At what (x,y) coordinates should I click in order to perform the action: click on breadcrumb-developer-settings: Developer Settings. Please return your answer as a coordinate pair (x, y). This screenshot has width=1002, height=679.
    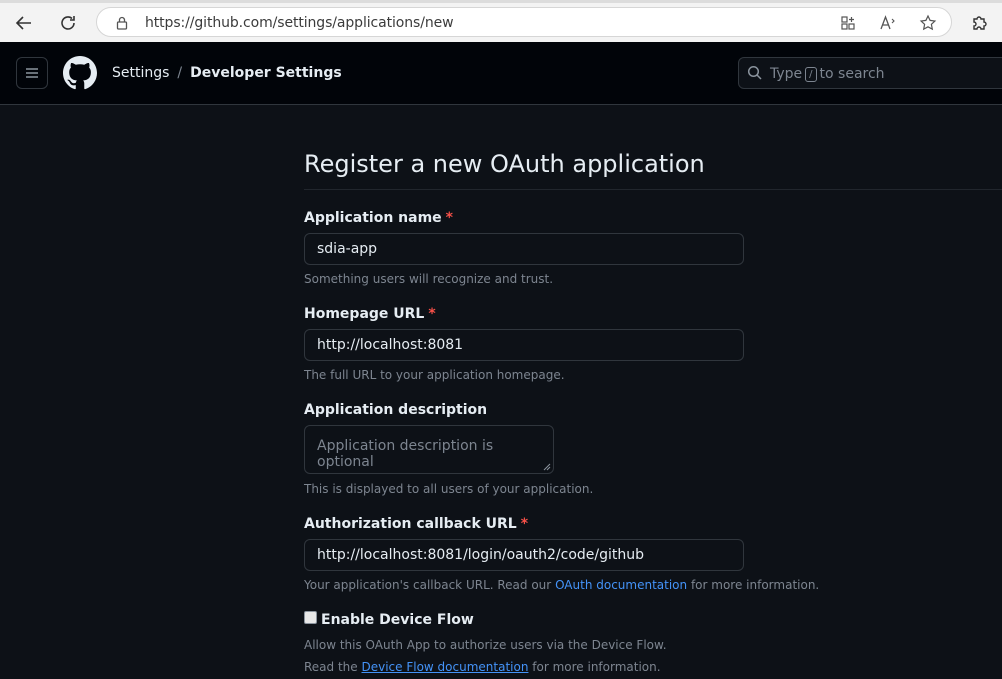
    Looking at the image, I should click on (266, 73).